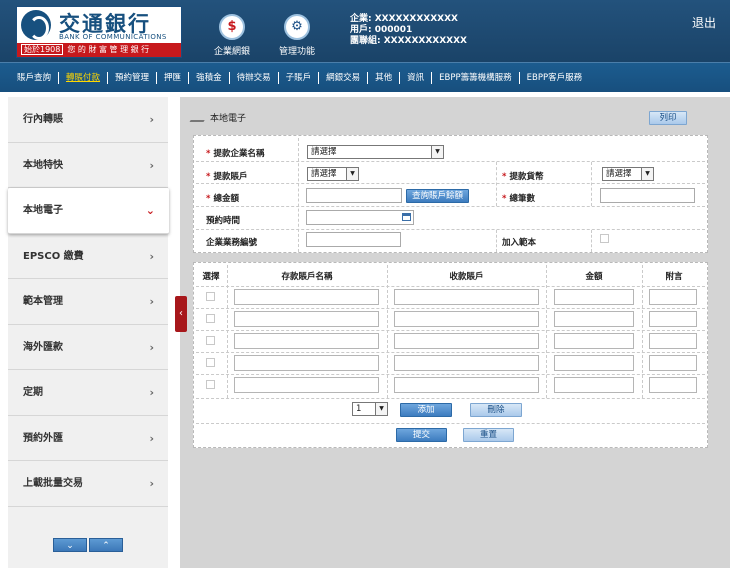 The image size is (730, 568). Describe the element at coordinates (466, 277) in the screenshot. I see `col-payee-account: 收款賬戶` at that location.